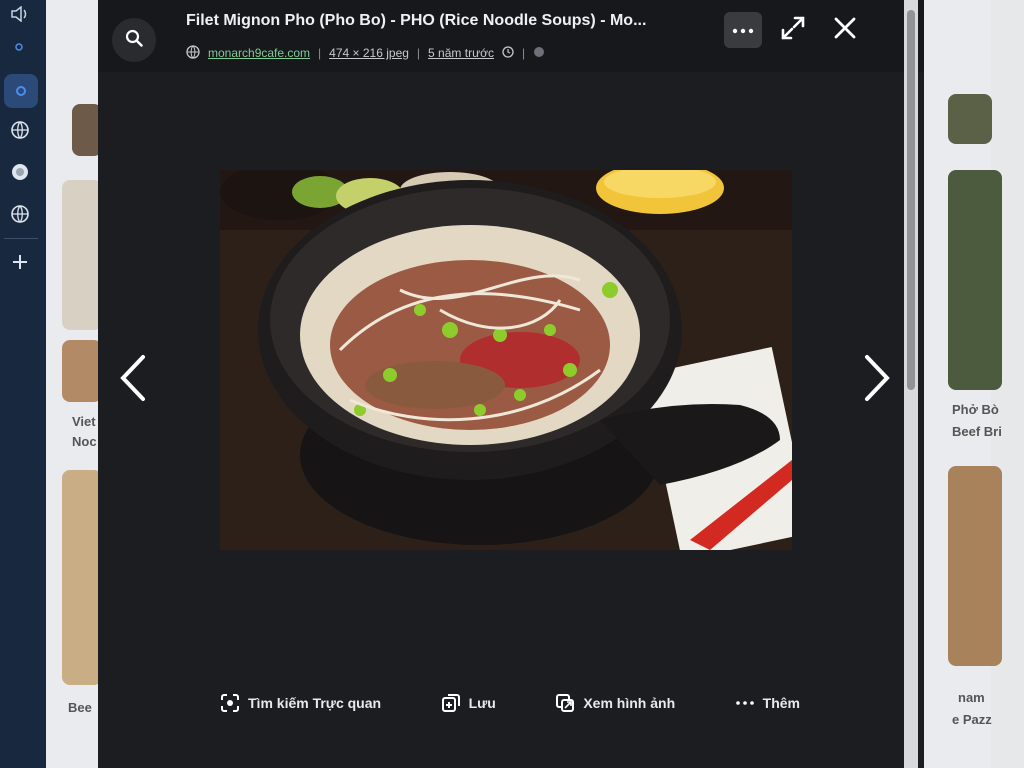 The width and height of the screenshot is (1024, 768). What do you see at coordinates (21, 238) in the screenshot?
I see `sidebar-divider` at bounding box center [21, 238].